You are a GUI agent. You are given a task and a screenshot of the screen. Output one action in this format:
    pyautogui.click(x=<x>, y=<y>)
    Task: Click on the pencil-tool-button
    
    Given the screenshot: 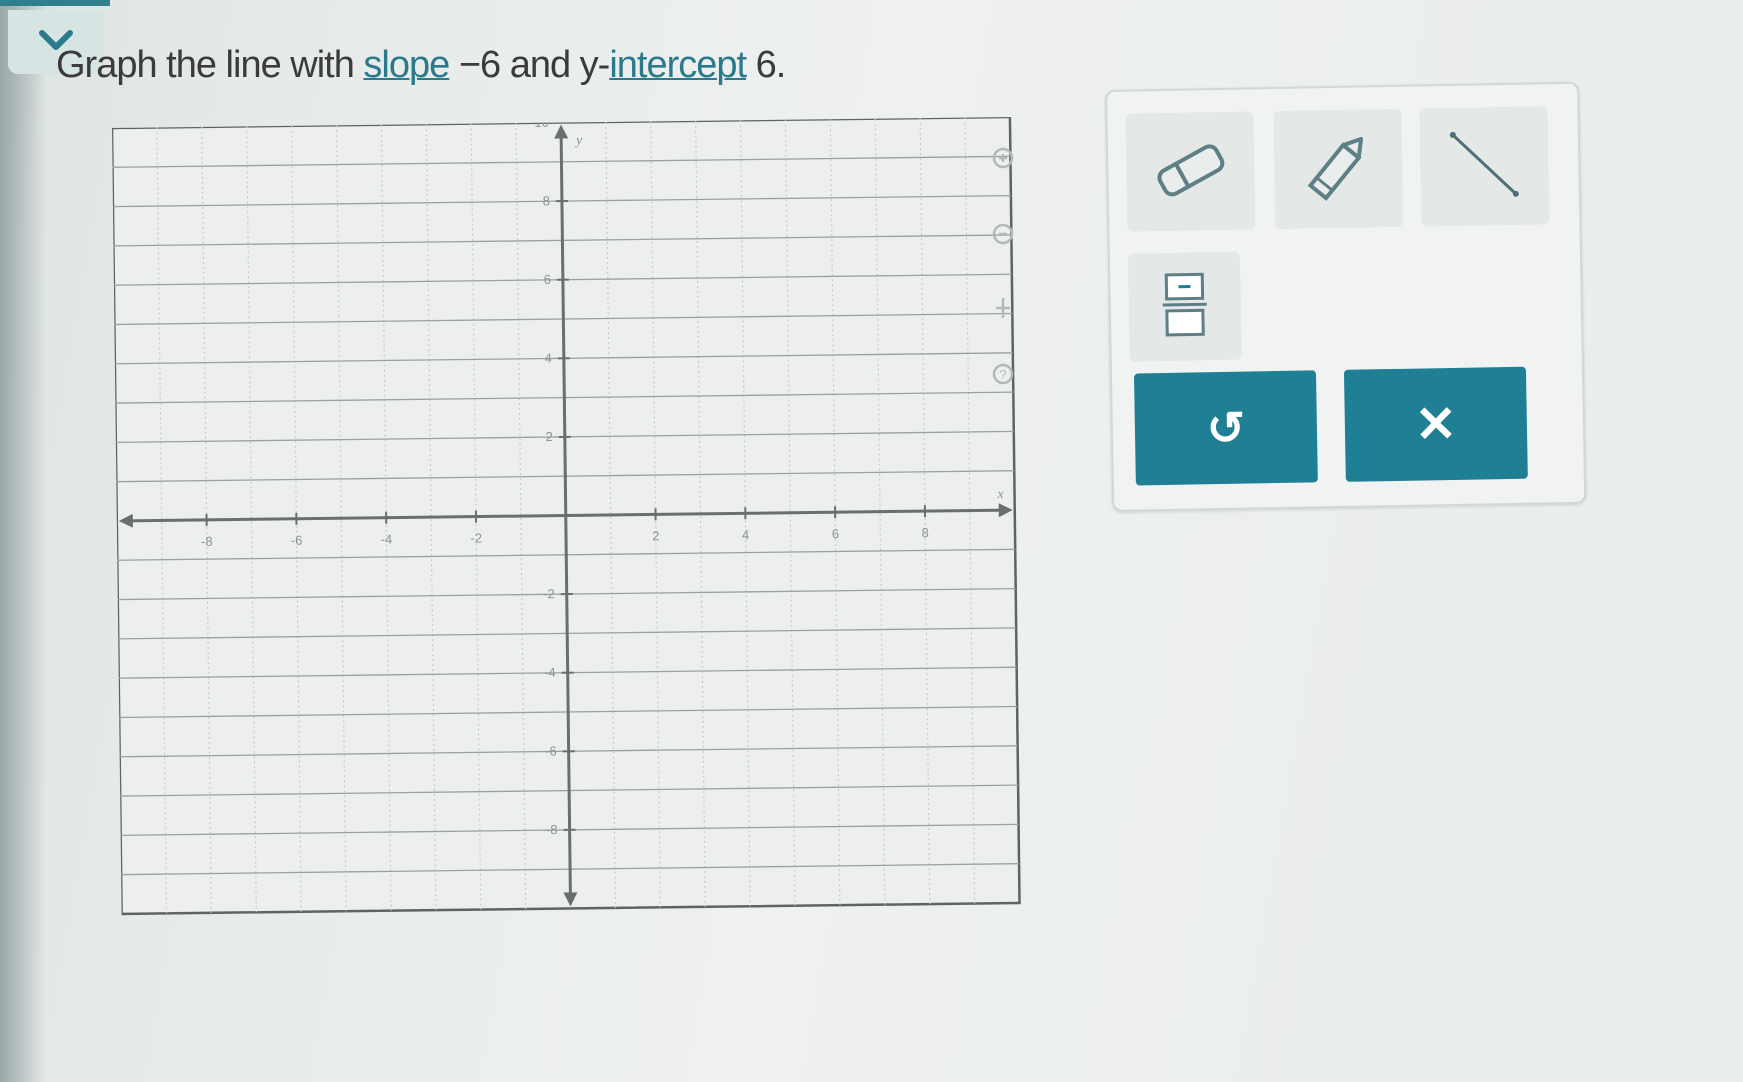 What is the action you would take?
    pyautogui.click(x=1338, y=169)
    